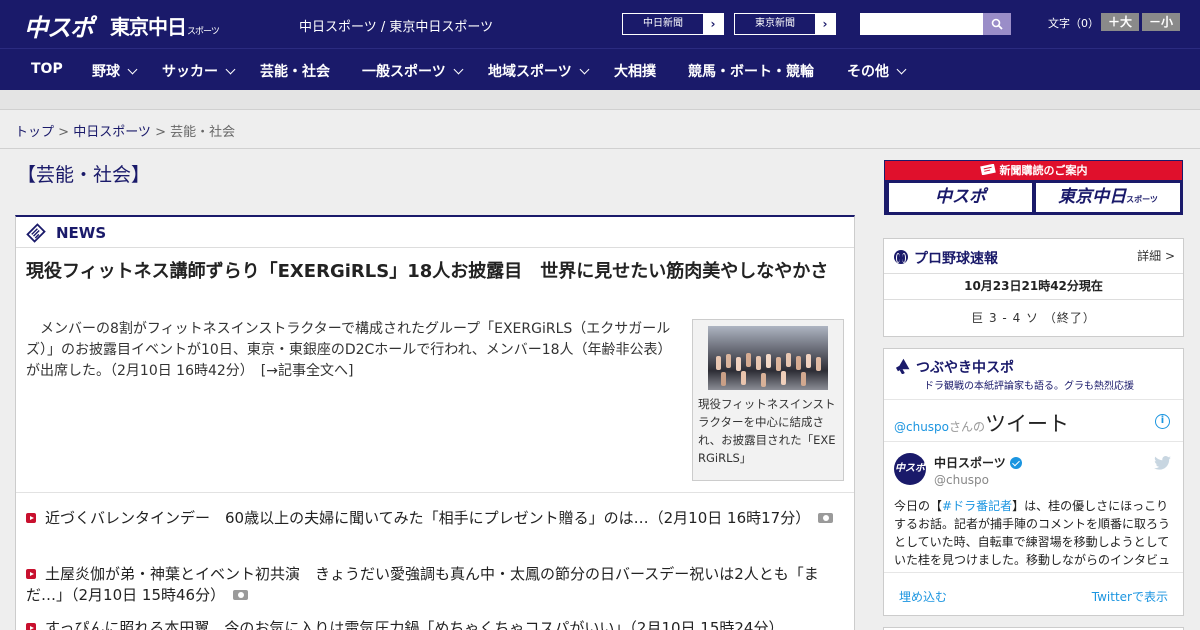 This screenshot has width=1200, height=630. I want to click on font-bigger-button: ＋大, so click(1120, 22).